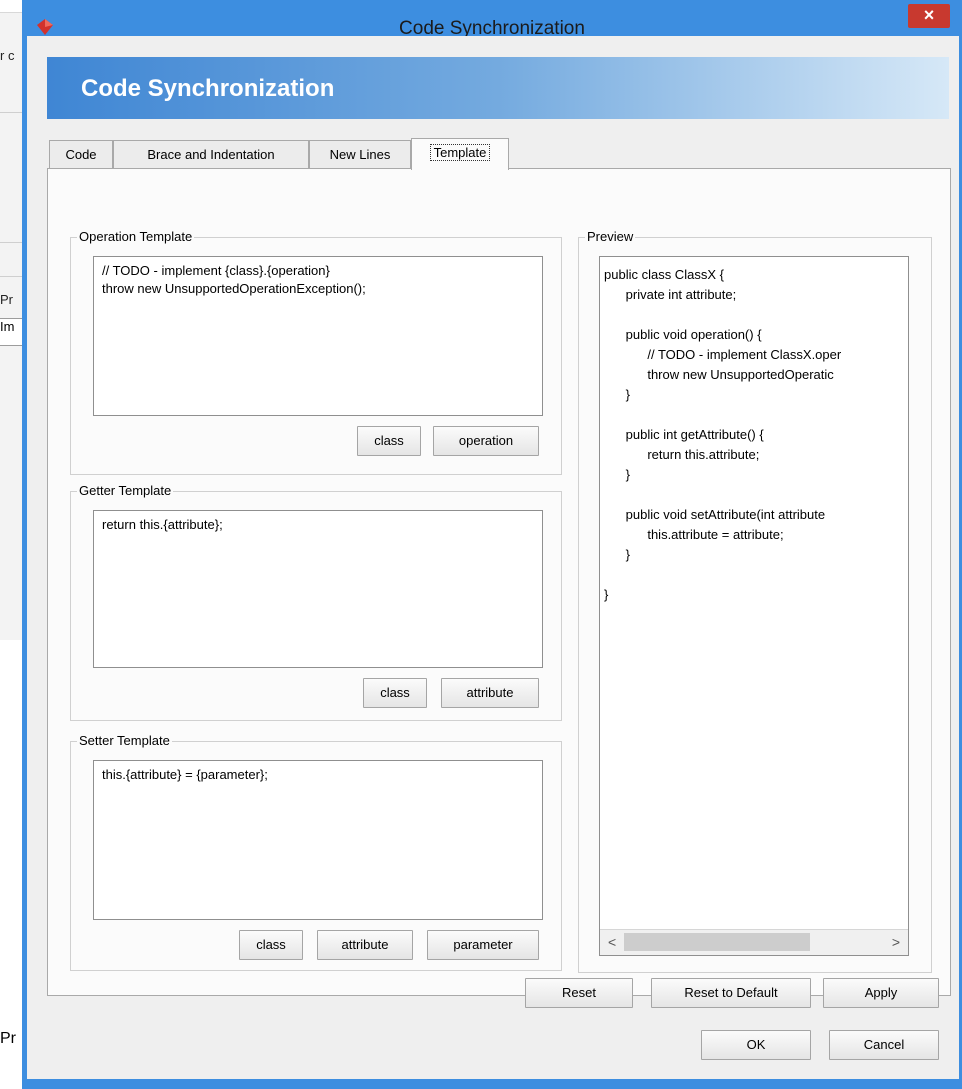 This screenshot has height=1089, width=962. I want to click on banner-title: Code Synchronization, so click(208, 88).